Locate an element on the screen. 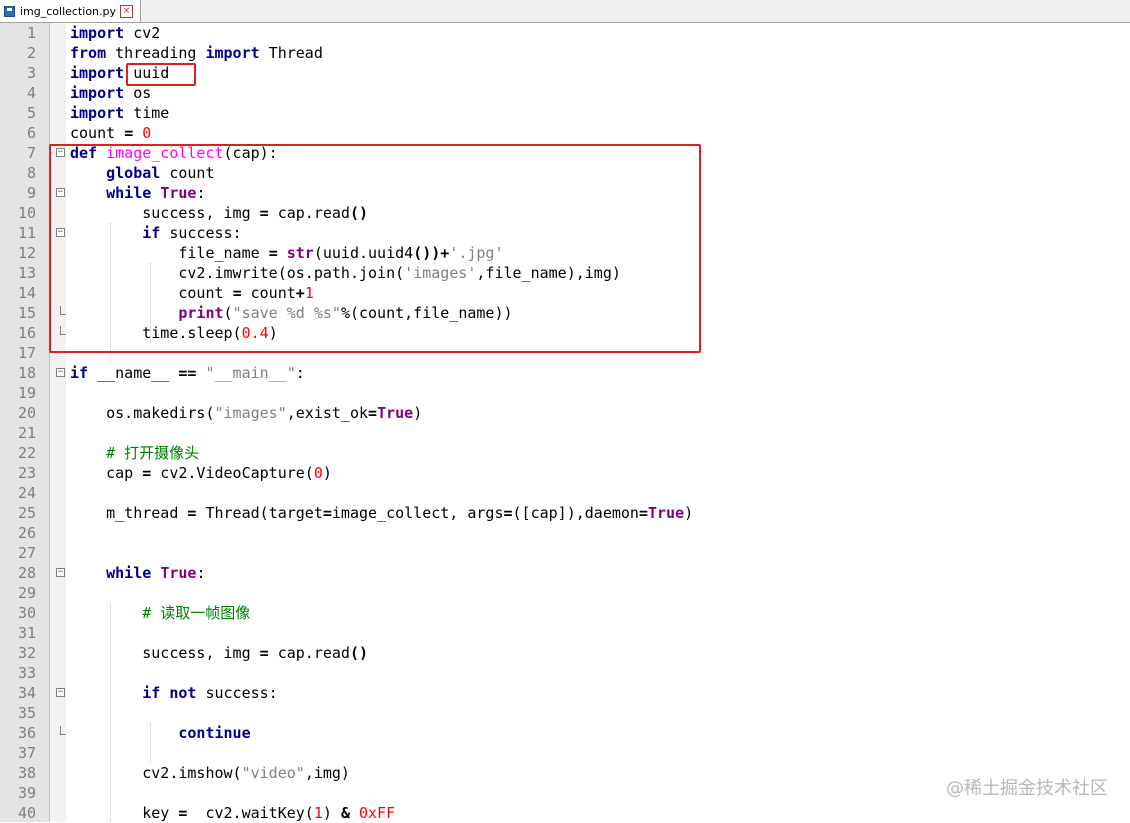 This screenshot has height=823, width=1130. code-token: ([cap]),daemon is located at coordinates (575, 513).